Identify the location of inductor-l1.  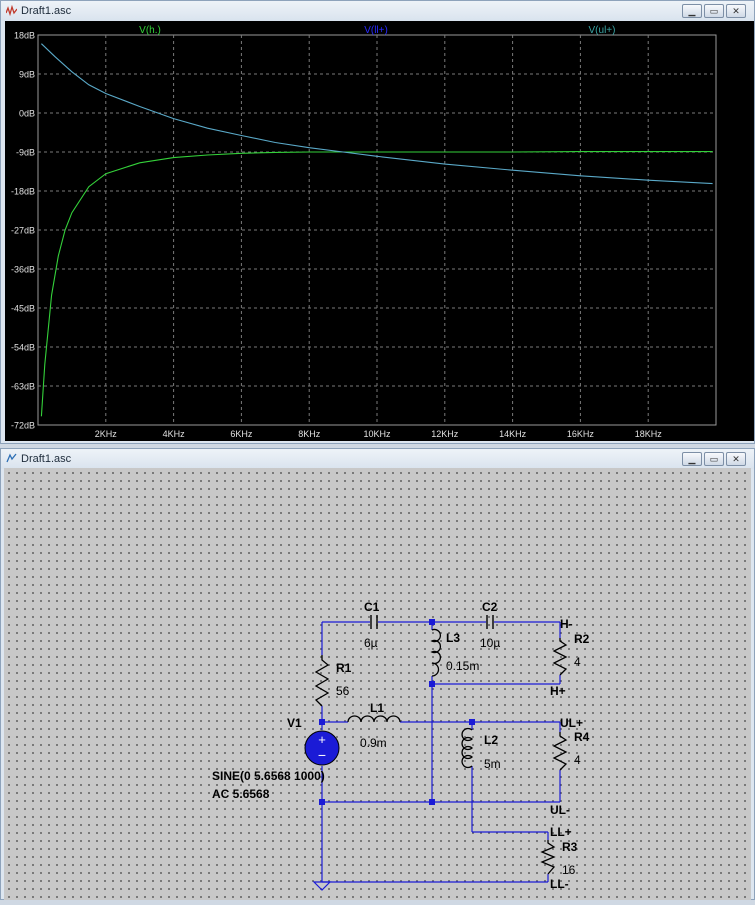
(374, 719).